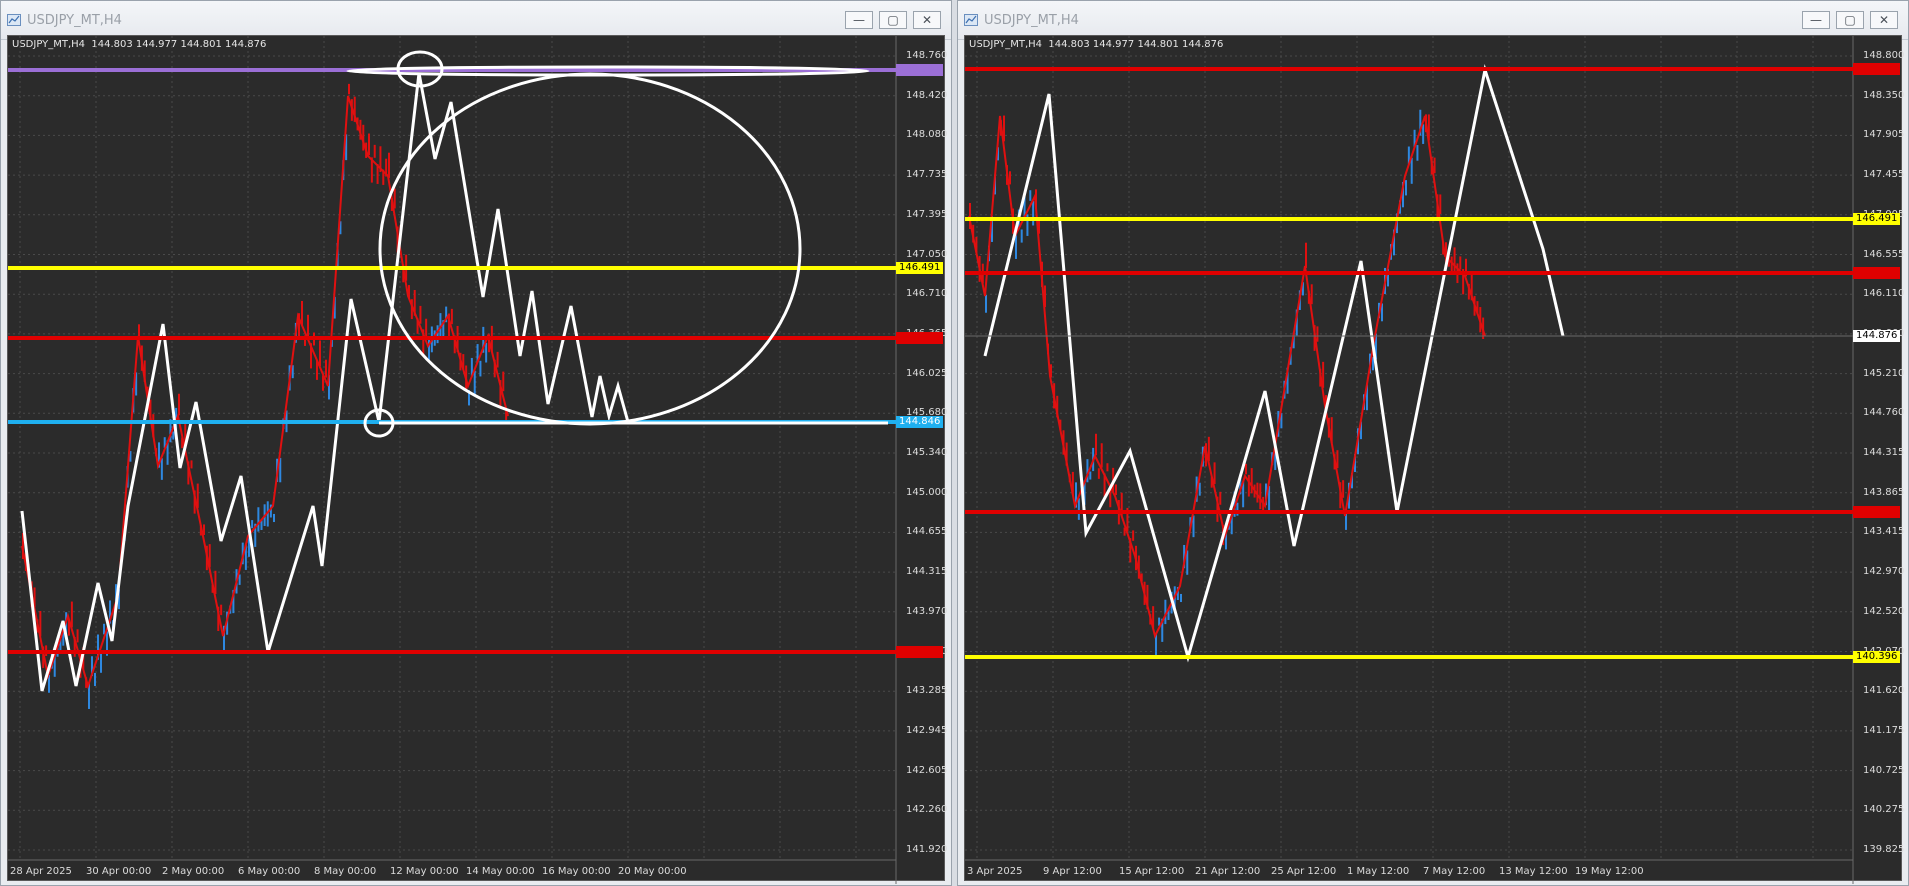 Image resolution: width=1909 pixels, height=886 pixels. I want to click on window-title: USDJPY_MT,H4, so click(1031, 20).